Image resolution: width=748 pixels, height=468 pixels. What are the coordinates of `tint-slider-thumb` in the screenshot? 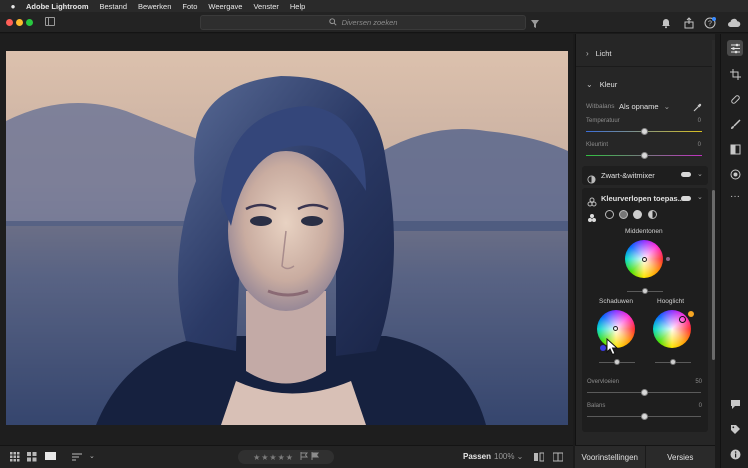 It's located at (644, 155).